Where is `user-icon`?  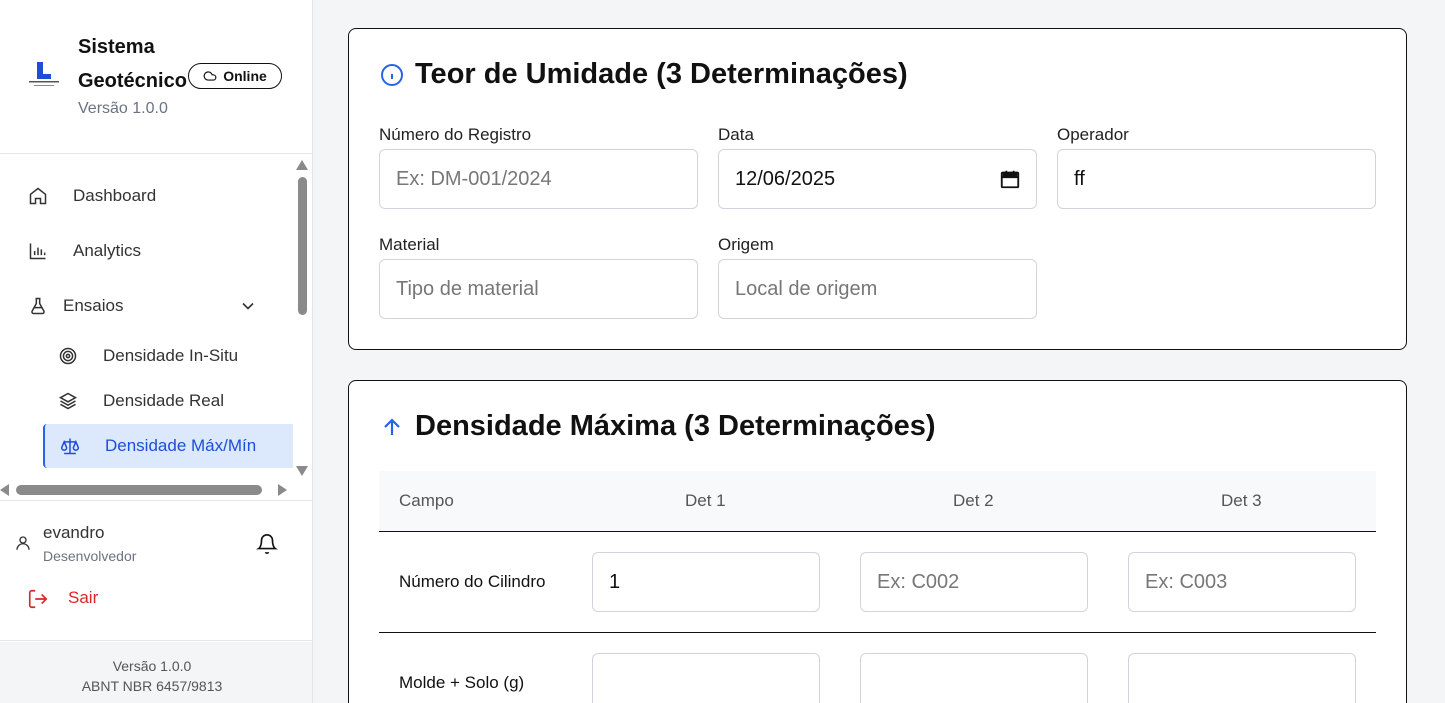
user-icon is located at coordinates (23, 543).